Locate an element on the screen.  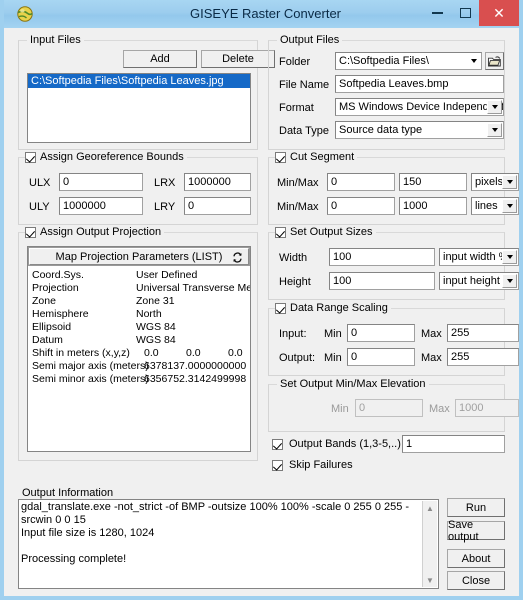
cut-row1-unit-combo: pixels is located at coordinates (495, 182).